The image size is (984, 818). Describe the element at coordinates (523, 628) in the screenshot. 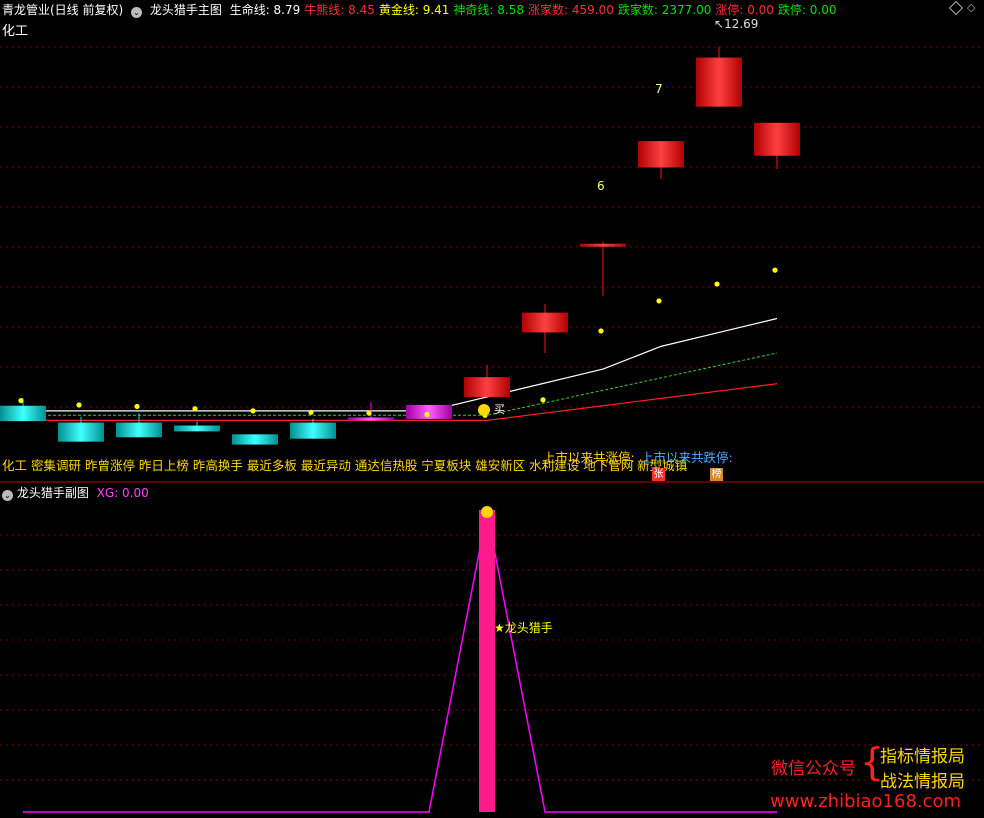

I see `signal-label: ★龙头猎手` at that location.